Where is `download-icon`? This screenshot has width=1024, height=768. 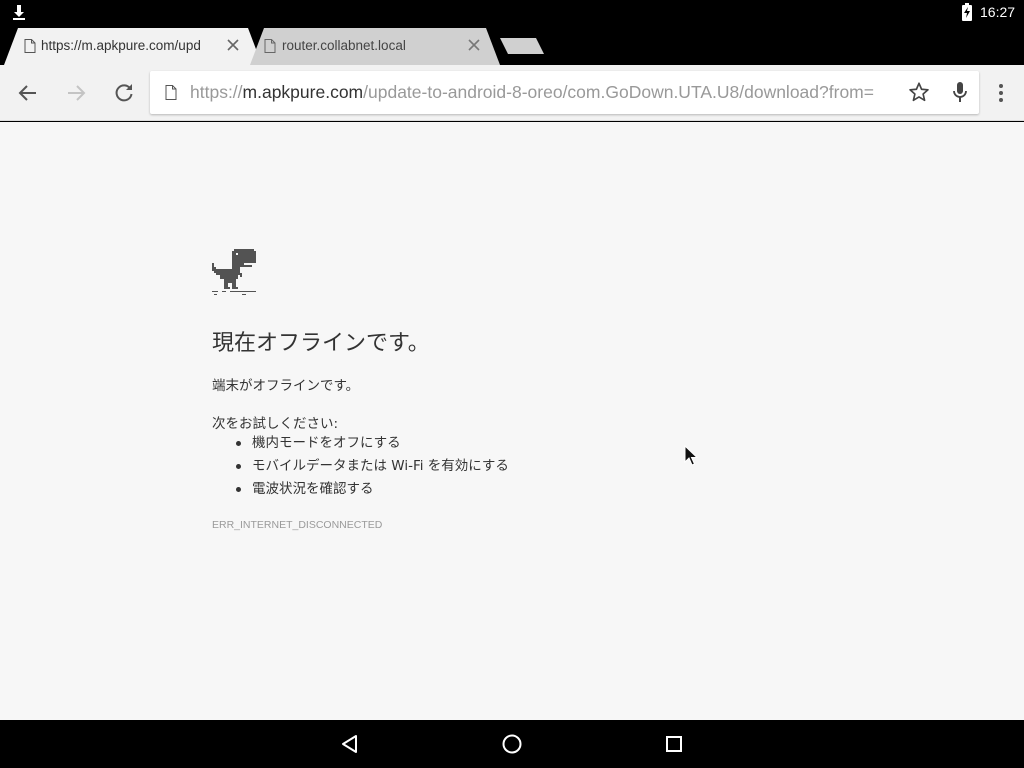
download-icon is located at coordinates (19, 12).